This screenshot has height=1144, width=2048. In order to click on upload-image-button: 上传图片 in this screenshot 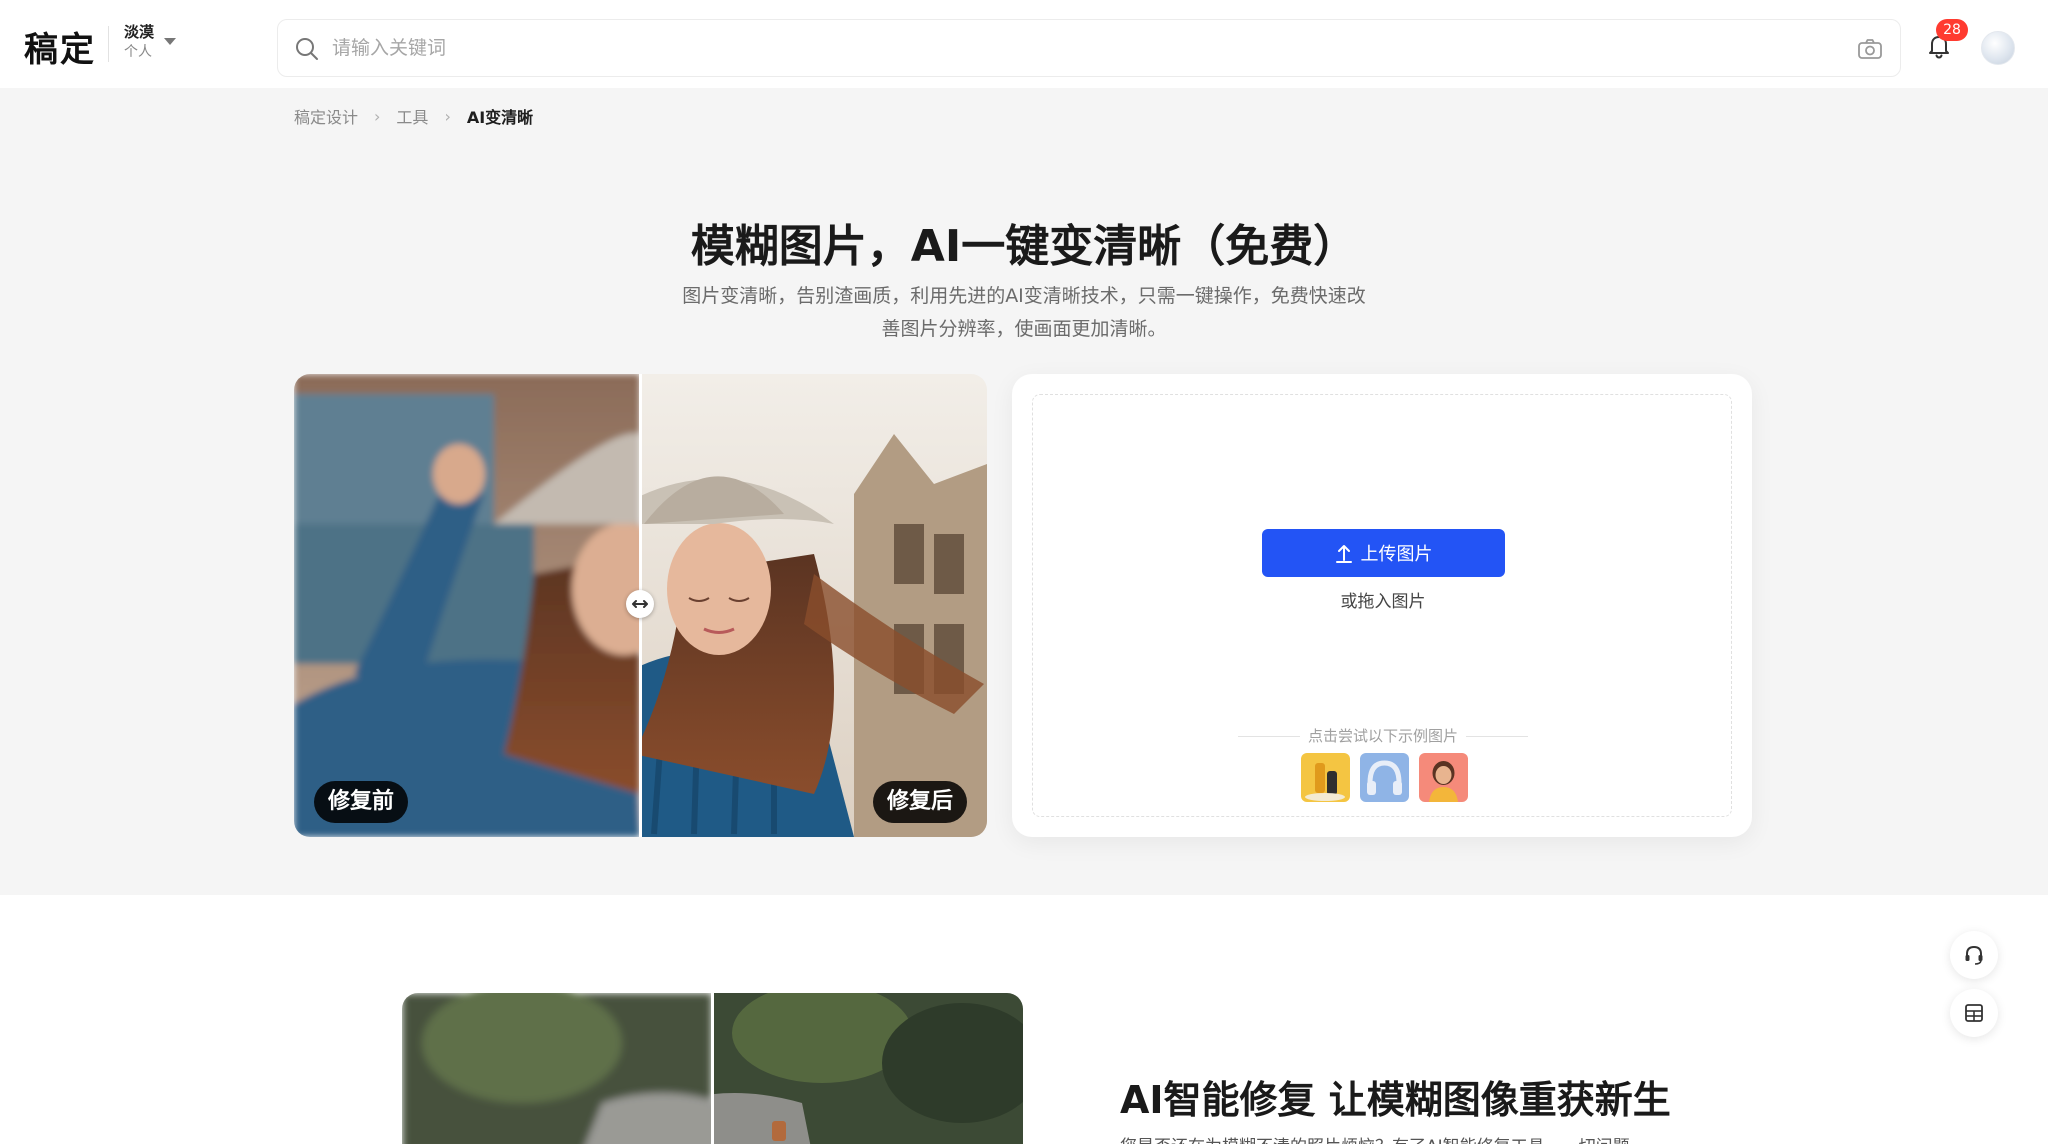, I will do `click(1383, 553)`.